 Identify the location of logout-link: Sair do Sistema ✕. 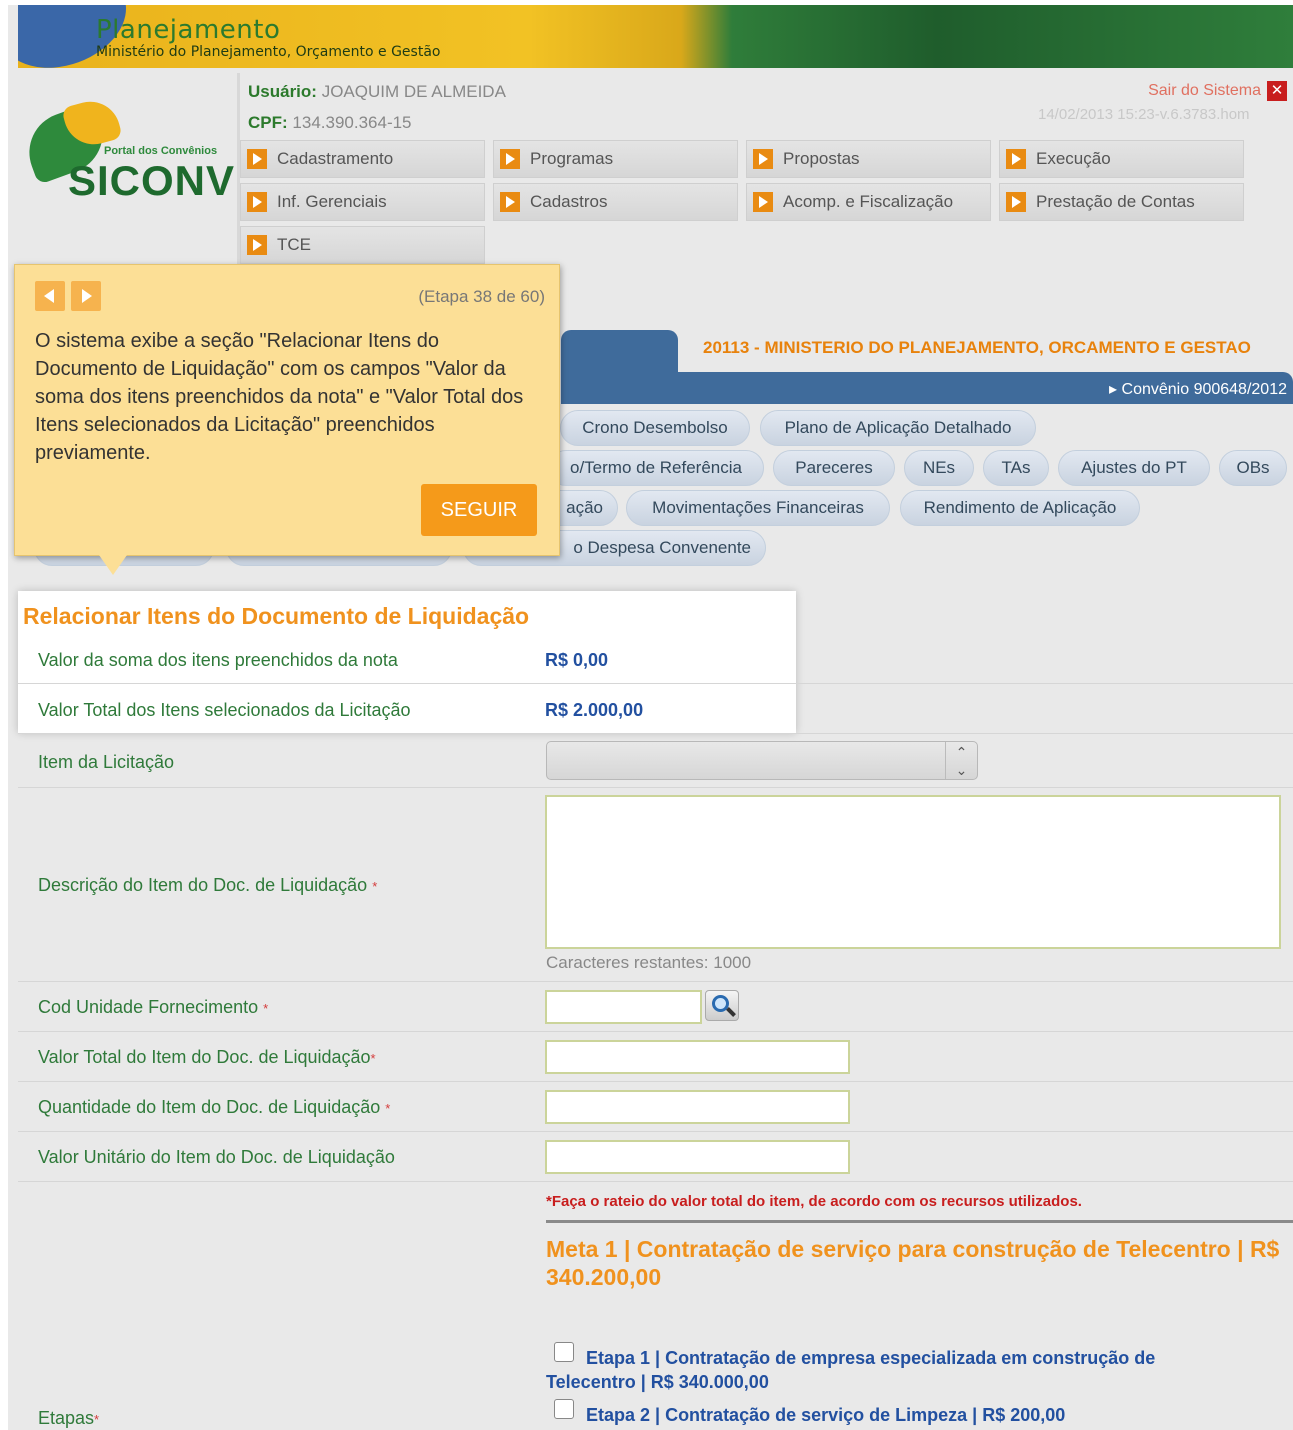
(1217, 91).